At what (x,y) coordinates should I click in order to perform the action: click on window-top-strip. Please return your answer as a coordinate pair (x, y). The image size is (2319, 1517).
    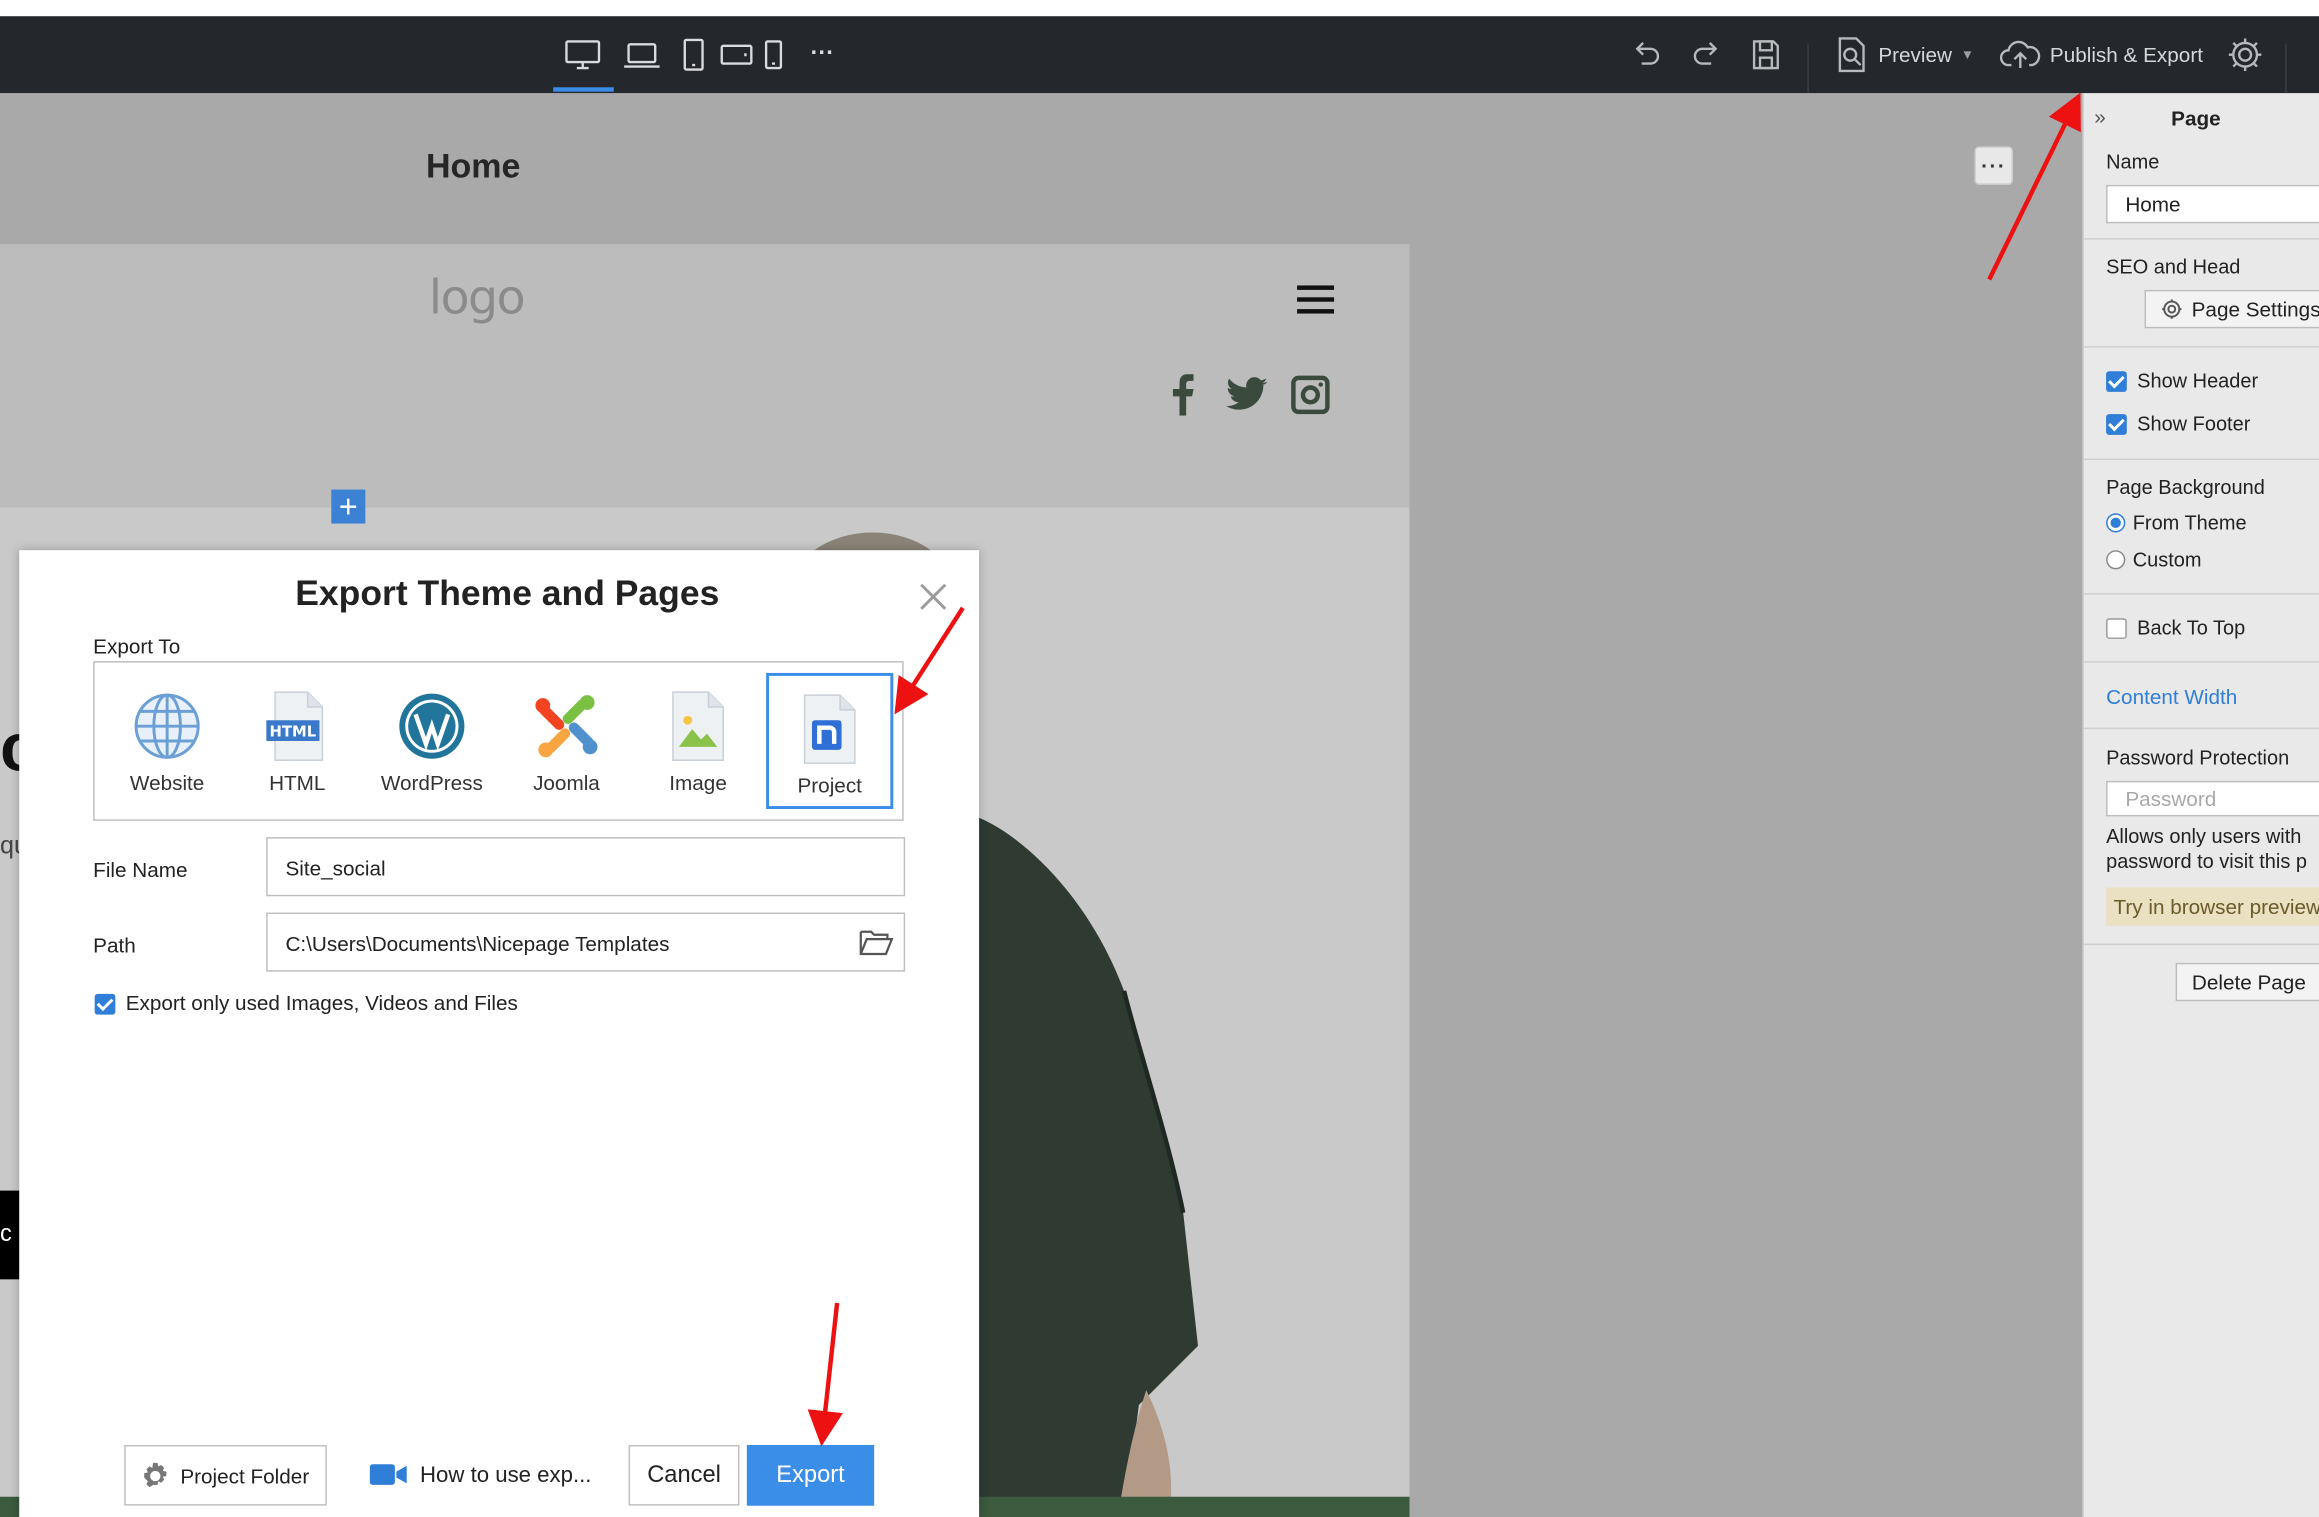
    Looking at the image, I should click on (1159, 8).